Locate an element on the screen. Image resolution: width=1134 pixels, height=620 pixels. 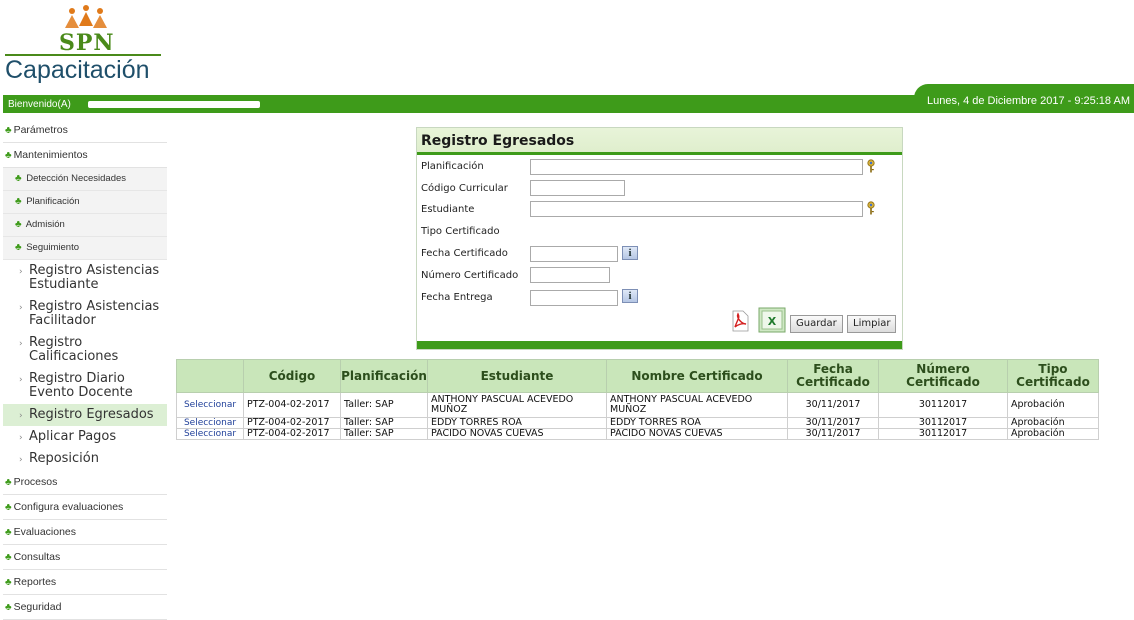
sidebar-item-label: Configura evaluaciones is located at coordinates (68, 507).